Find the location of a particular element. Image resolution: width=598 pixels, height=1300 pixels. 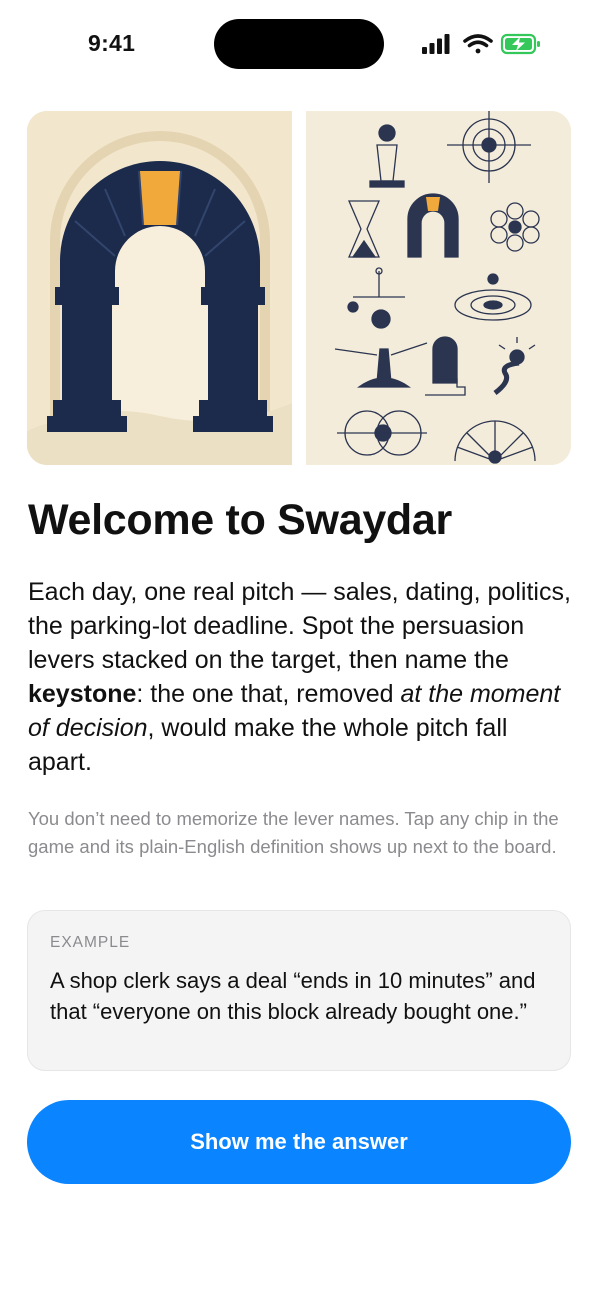

status-time: 9:41 is located at coordinates (112, 43).